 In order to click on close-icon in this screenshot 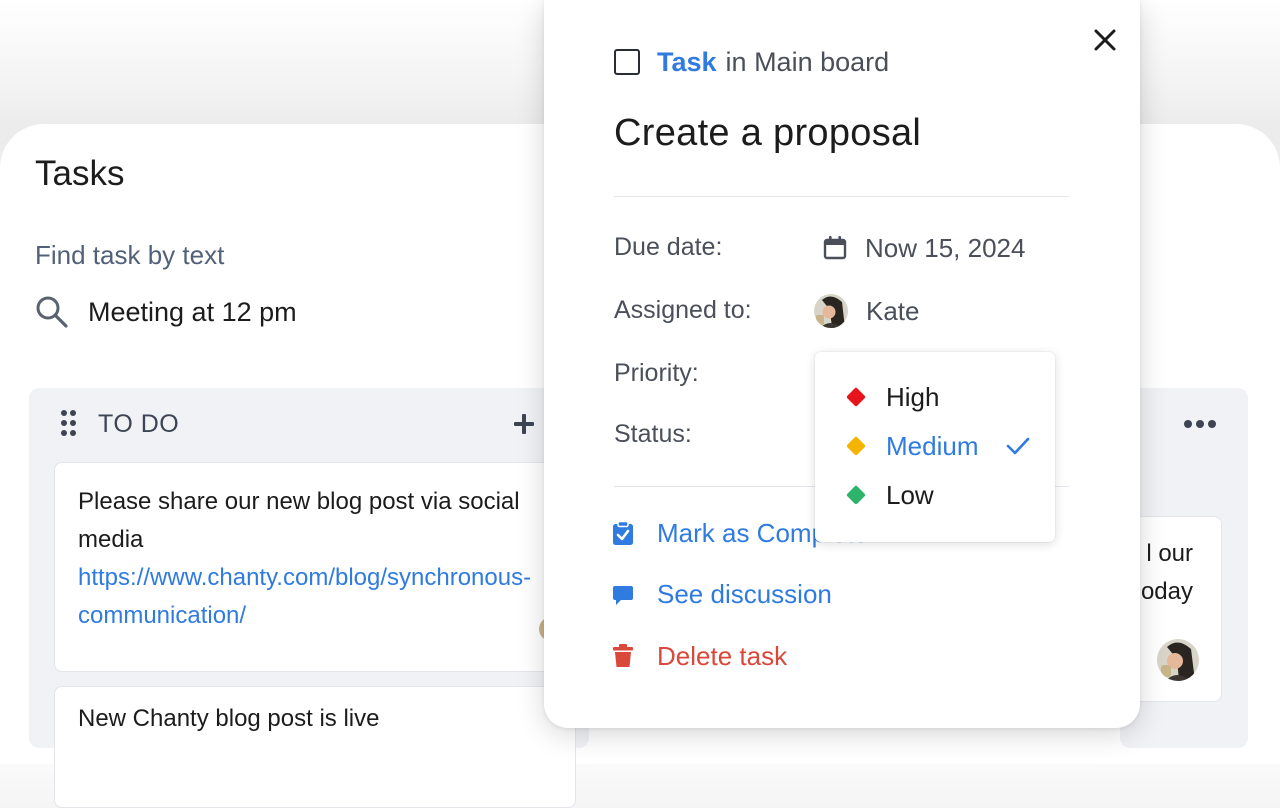, I will do `click(1105, 40)`.